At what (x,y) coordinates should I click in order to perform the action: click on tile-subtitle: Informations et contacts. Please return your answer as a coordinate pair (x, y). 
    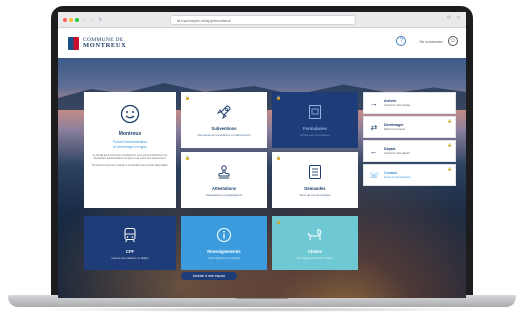
    Looking at the image, I should click on (224, 257).